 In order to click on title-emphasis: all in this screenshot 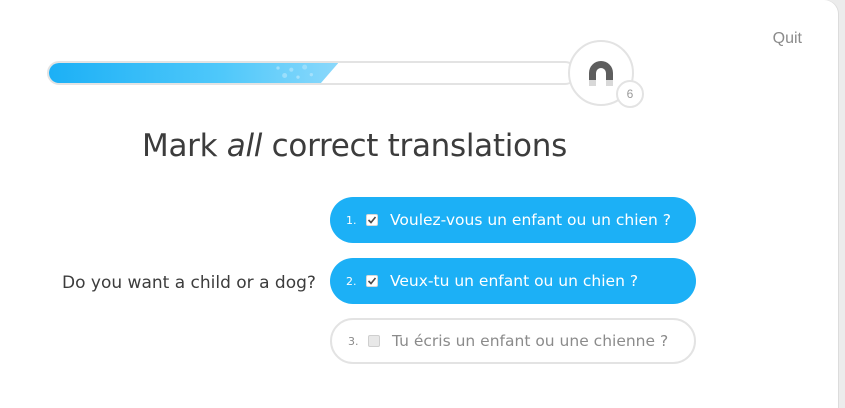, I will do `click(244, 146)`.